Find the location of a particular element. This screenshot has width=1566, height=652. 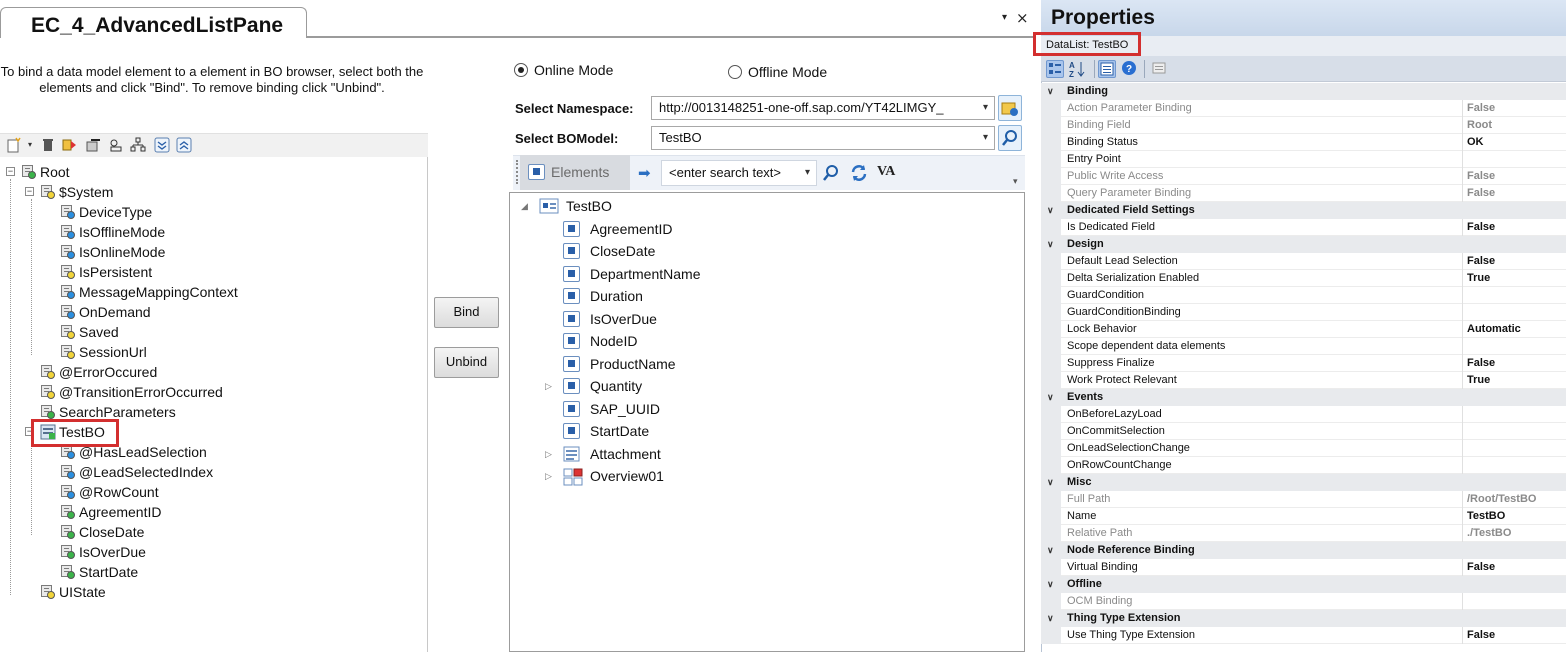

property-category: ∨ Events is located at coordinates (1303, 397).